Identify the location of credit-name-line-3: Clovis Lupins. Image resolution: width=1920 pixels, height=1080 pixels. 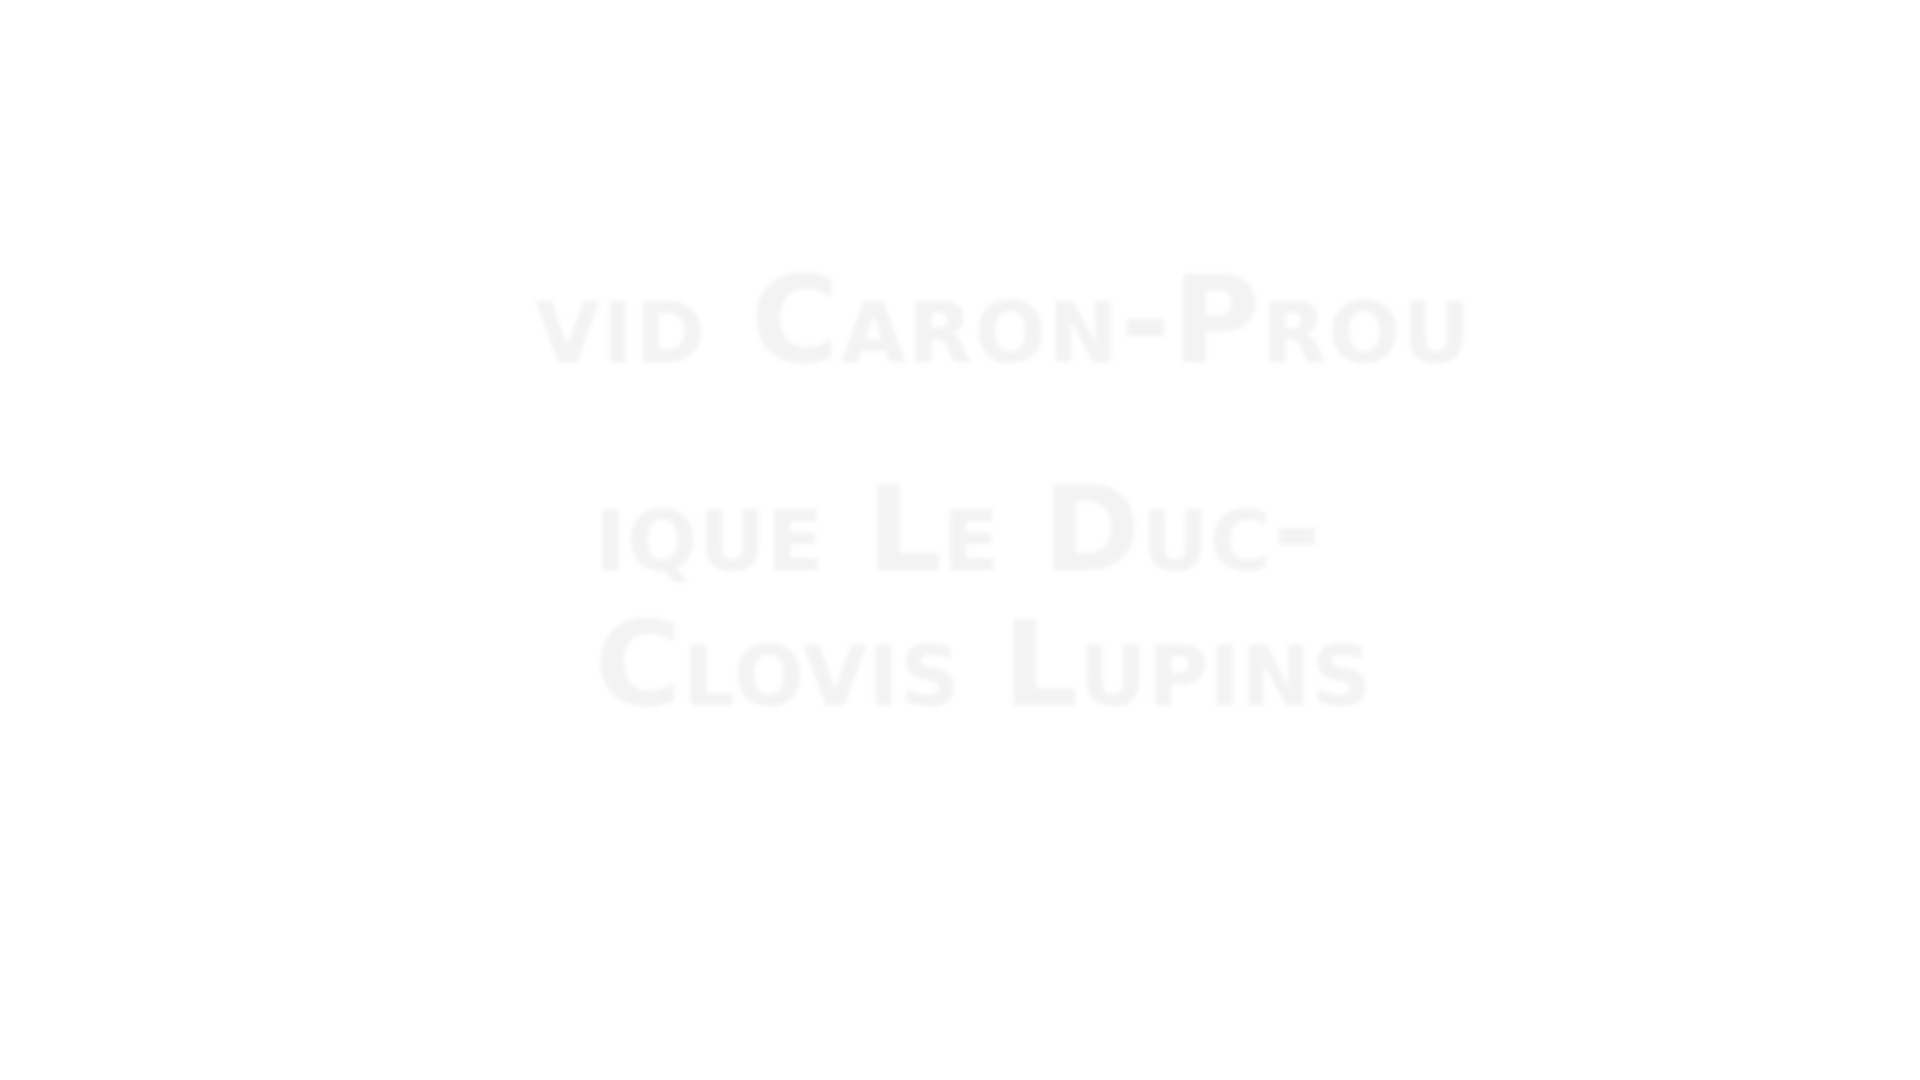
(984, 664).